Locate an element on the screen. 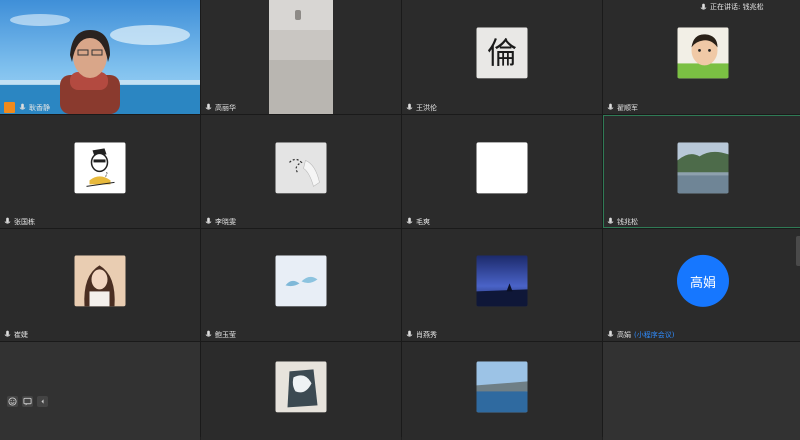 This screenshot has height=440, width=800. side-panel-handle is located at coordinates (798, 251).